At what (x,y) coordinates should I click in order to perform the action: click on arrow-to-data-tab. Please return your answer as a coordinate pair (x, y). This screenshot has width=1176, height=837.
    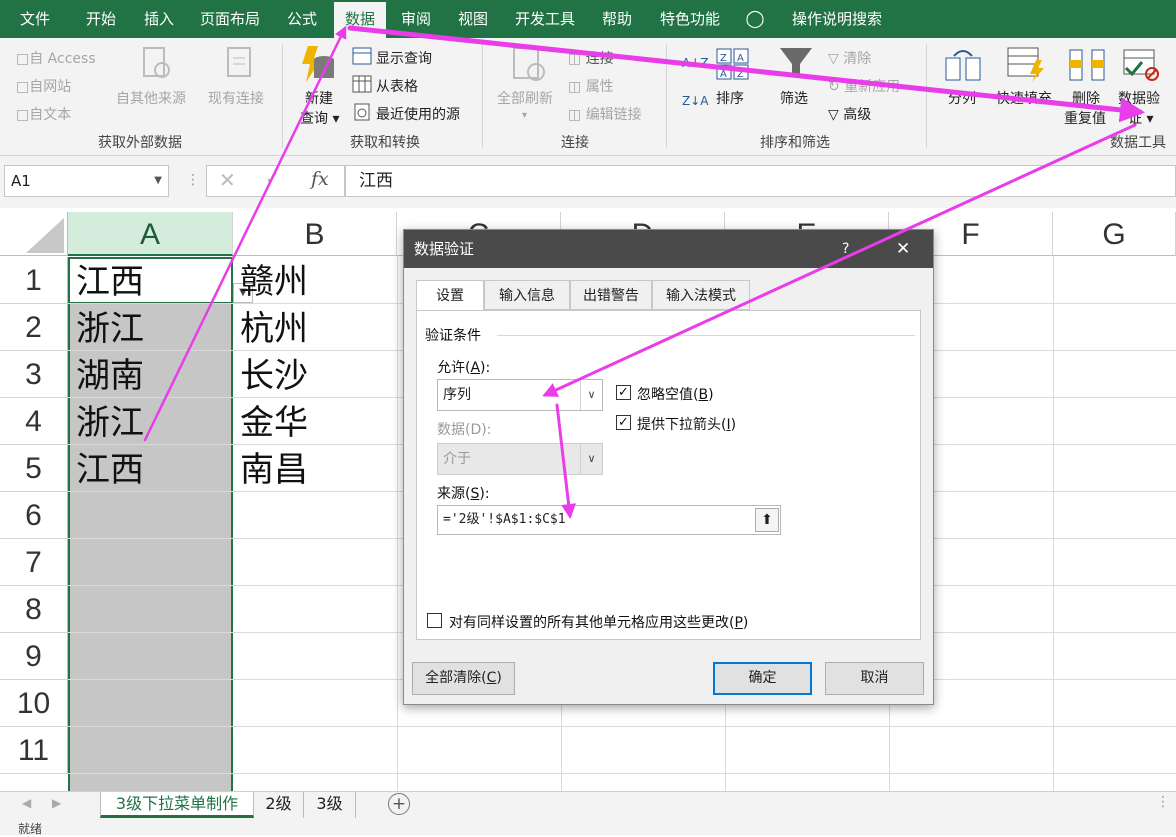
    Looking at the image, I should click on (245, 233).